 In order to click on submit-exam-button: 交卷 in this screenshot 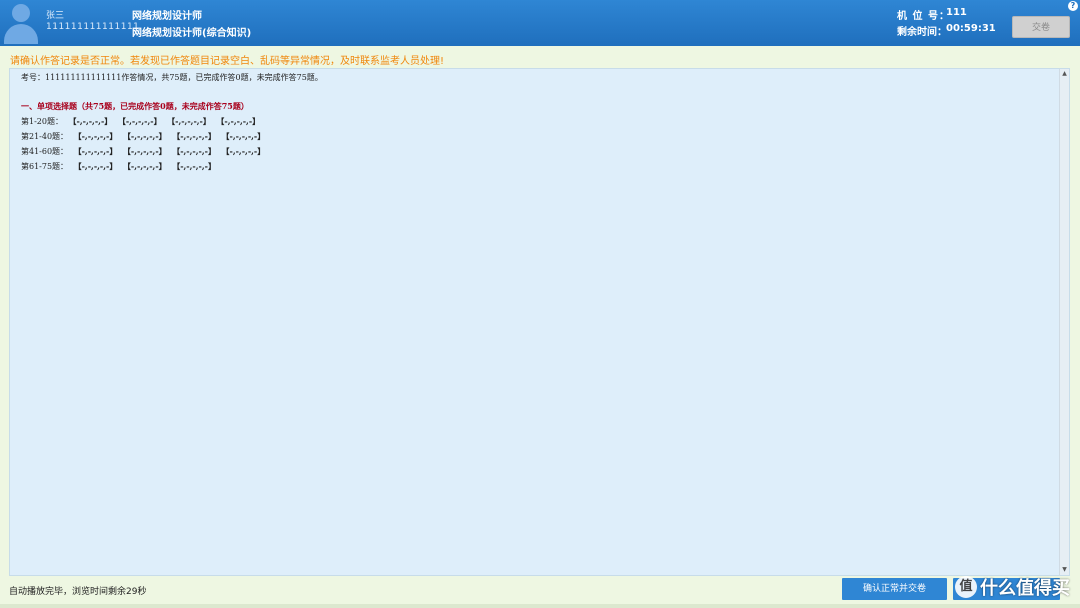, I will do `click(1041, 27)`.